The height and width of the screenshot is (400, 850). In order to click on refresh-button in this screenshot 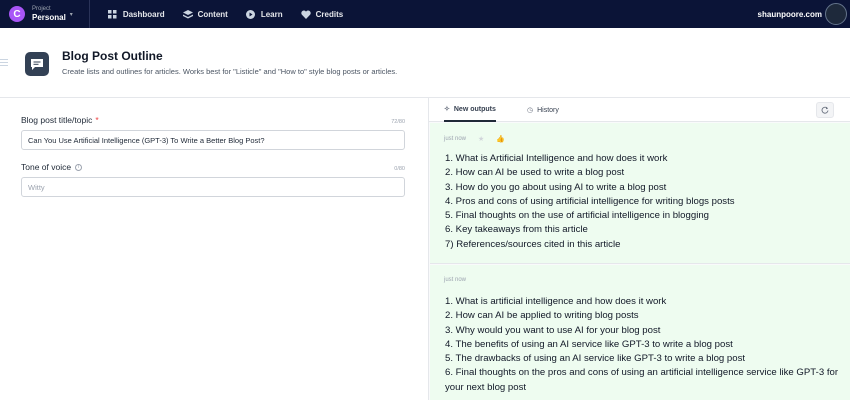, I will do `click(825, 110)`.